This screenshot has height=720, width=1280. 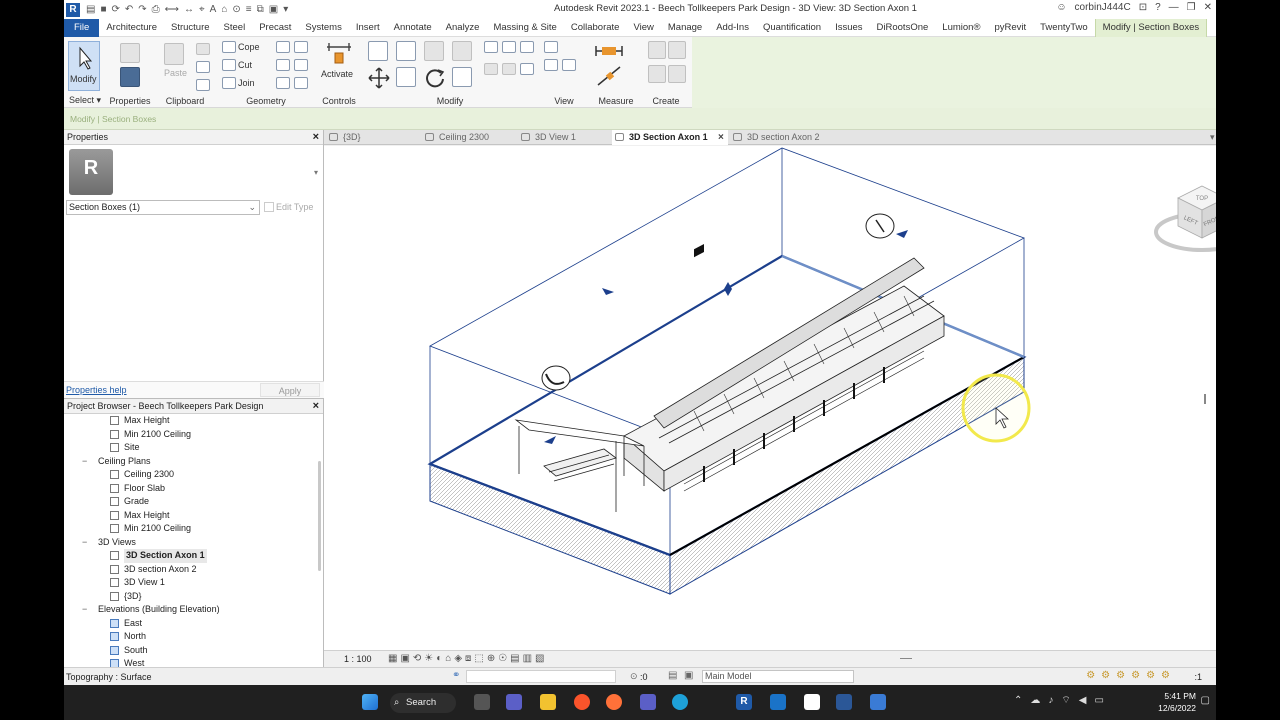 What do you see at coordinates (373, 137) in the screenshot?
I see `view-tab: {3D}` at bounding box center [373, 137].